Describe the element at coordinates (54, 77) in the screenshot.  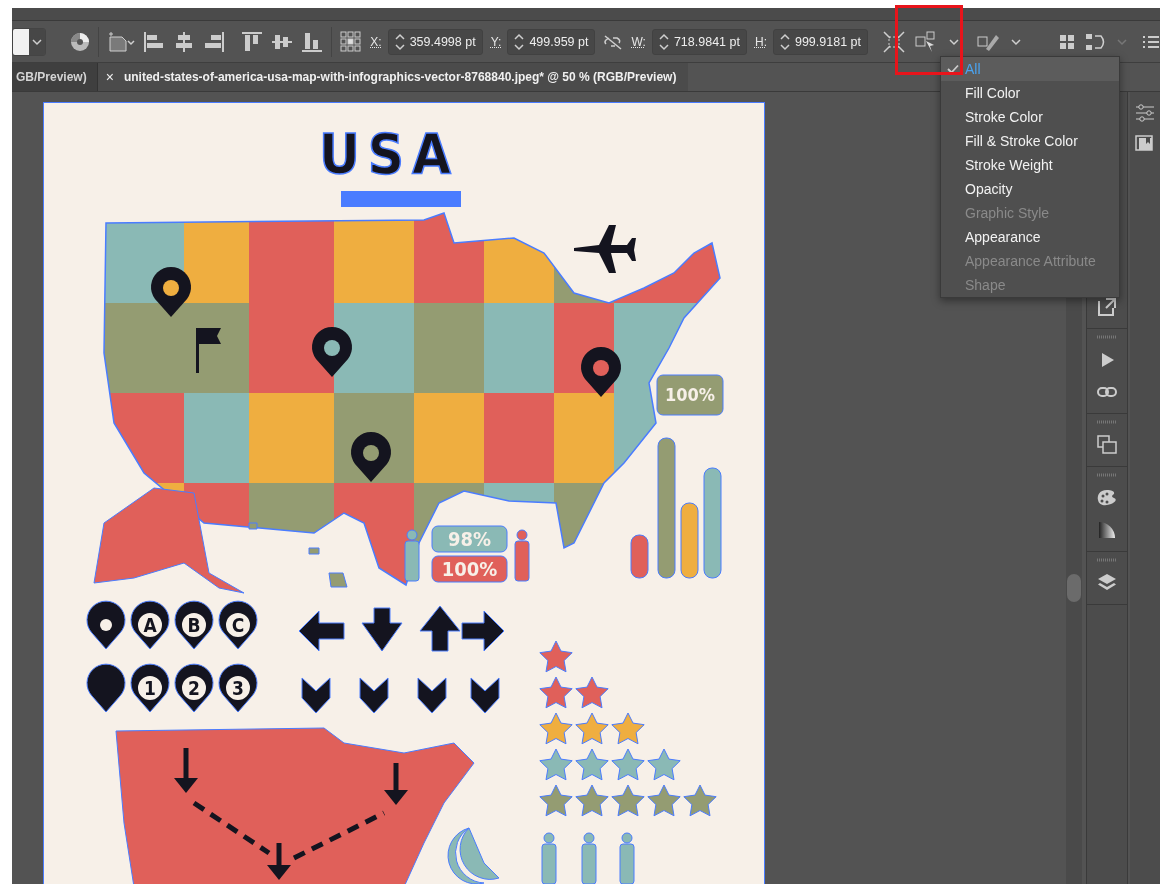
I see `document-tab: GB/Preview)` at that location.